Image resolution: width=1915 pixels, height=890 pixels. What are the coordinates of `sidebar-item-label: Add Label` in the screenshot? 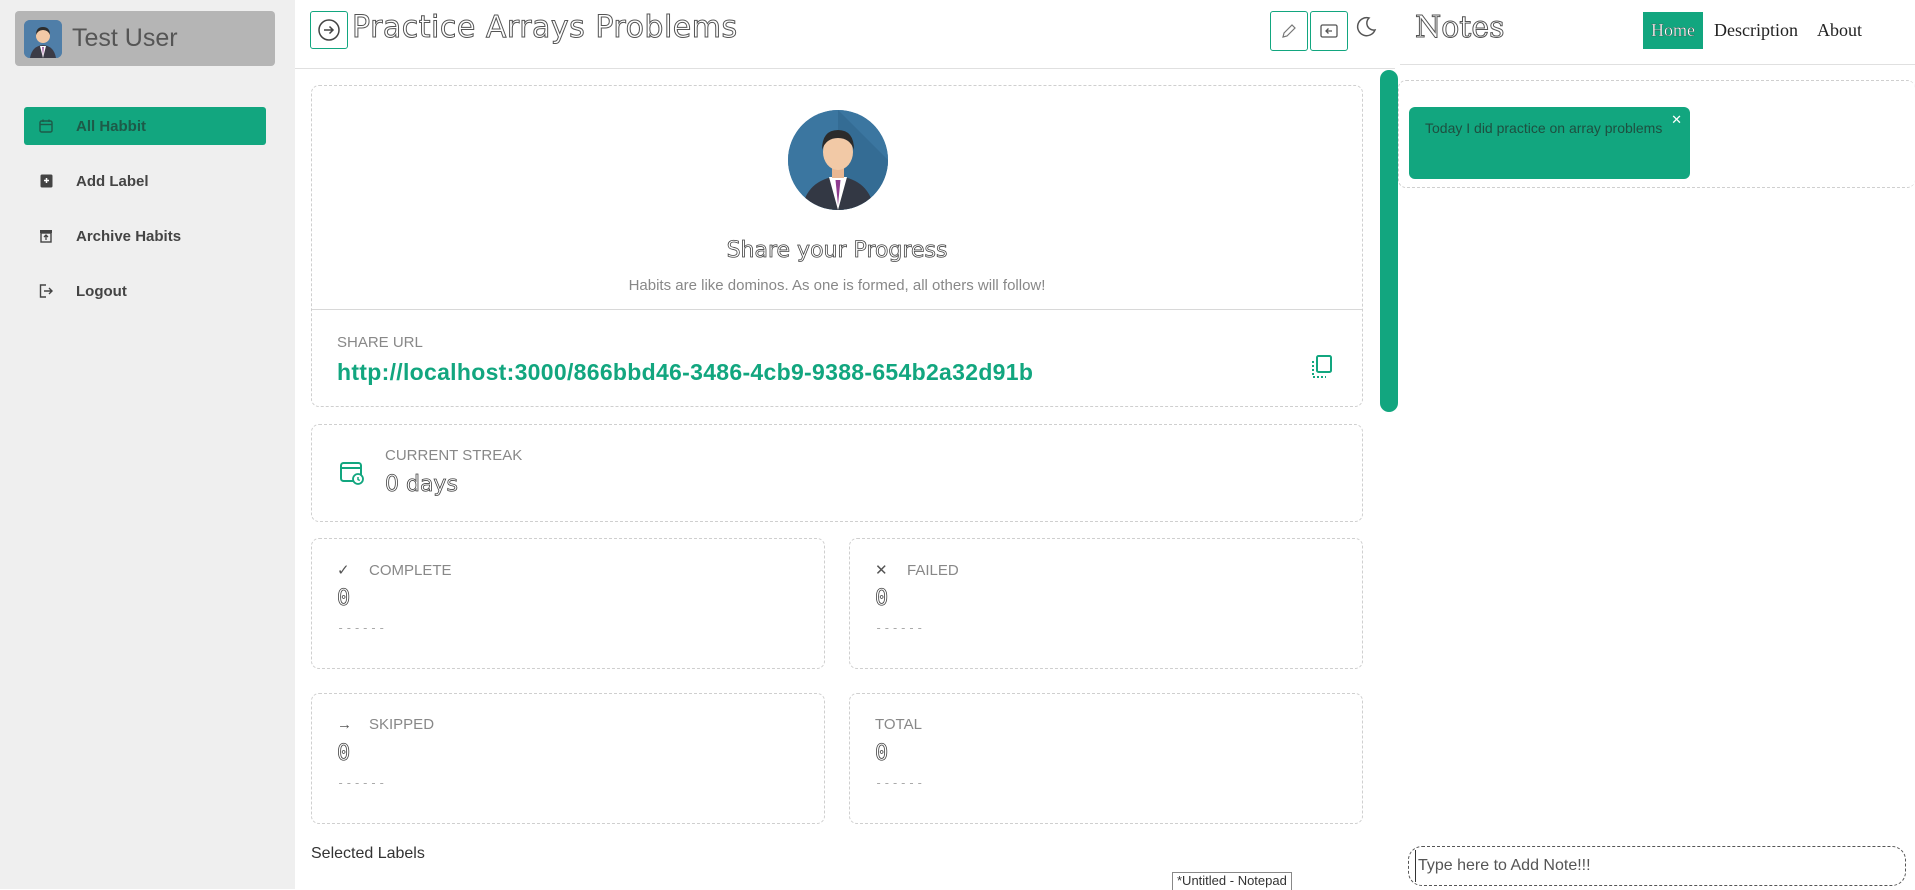 It's located at (112, 181).